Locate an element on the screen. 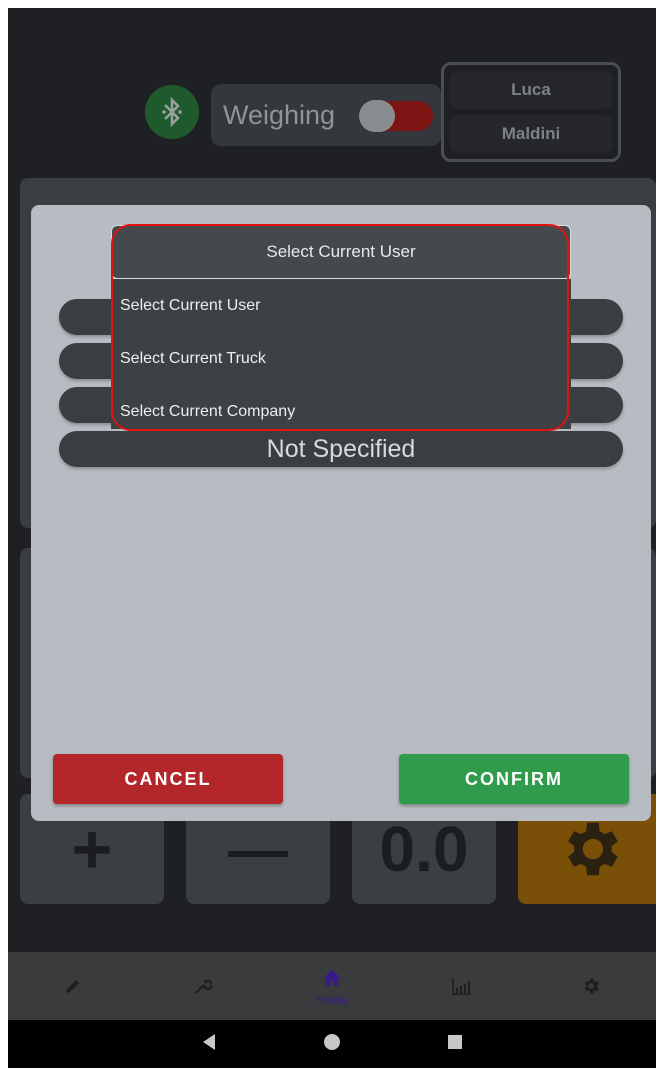 This screenshot has height=1068, width=664. highlight-box is located at coordinates (340, 327).